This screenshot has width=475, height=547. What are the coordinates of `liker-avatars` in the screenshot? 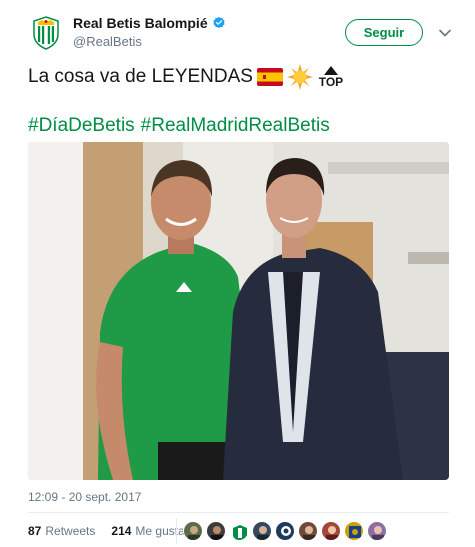 It's located at (285, 531).